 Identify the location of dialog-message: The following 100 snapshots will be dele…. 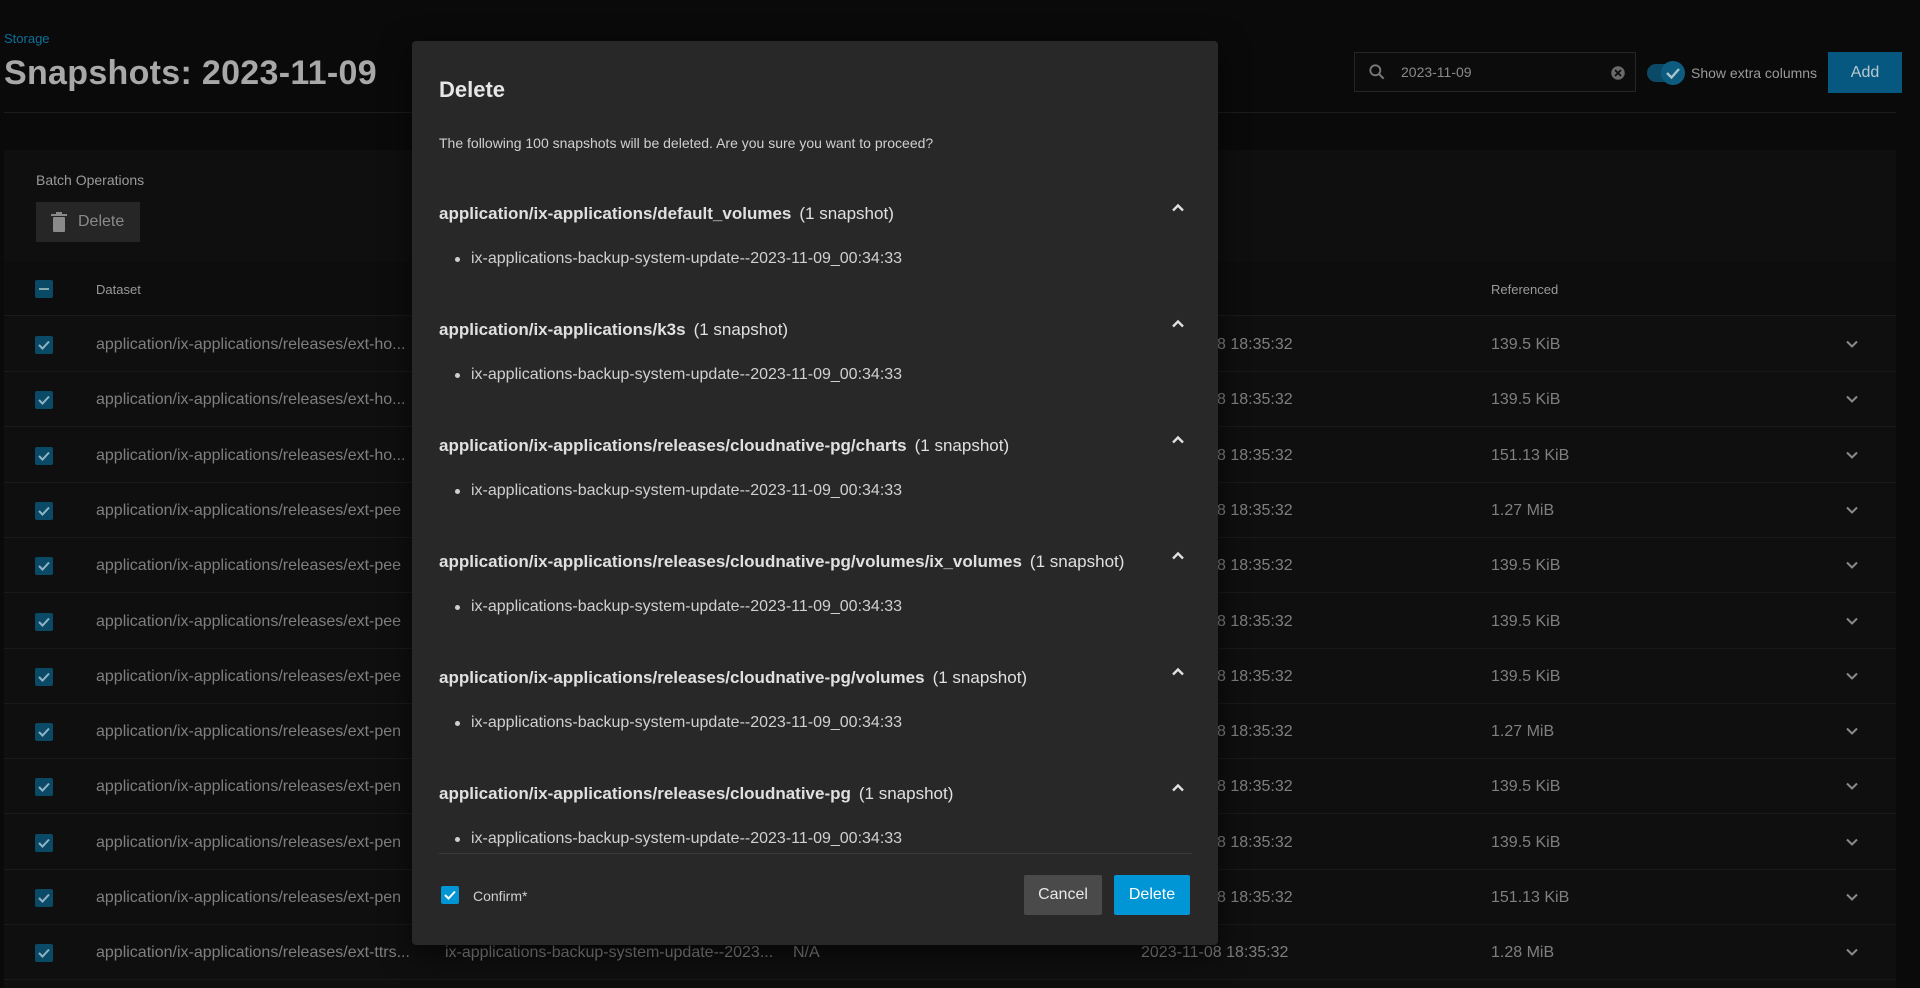
(686, 143).